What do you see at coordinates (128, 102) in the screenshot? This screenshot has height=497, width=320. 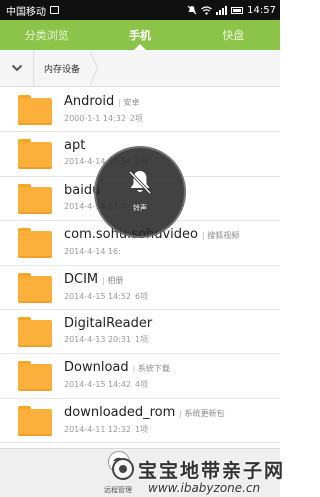 I see `file-alias: 安卓` at bounding box center [128, 102].